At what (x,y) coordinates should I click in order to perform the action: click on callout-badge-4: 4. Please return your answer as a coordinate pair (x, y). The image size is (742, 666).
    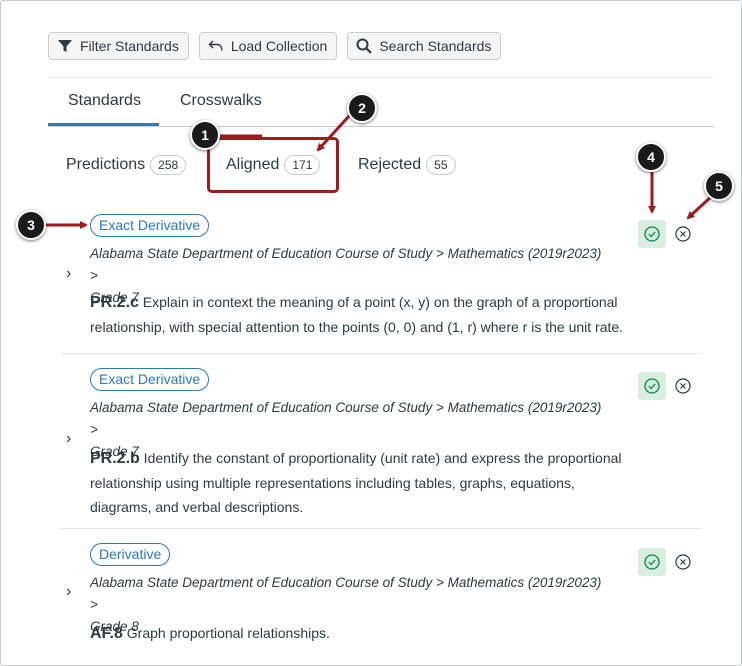
    Looking at the image, I should click on (651, 157).